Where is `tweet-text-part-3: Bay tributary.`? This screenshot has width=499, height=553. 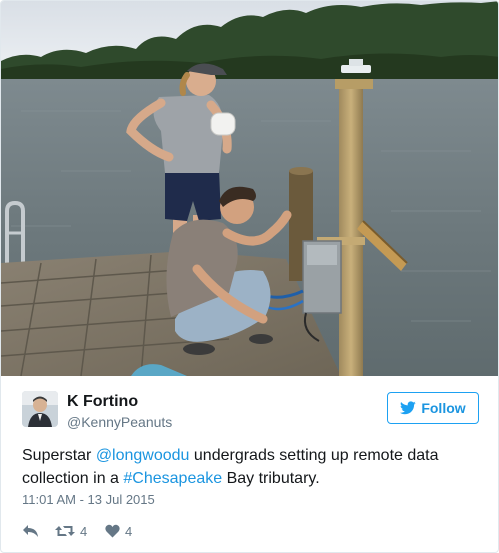
tweet-text-part-3: Bay tributary. is located at coordinates (271, 478).